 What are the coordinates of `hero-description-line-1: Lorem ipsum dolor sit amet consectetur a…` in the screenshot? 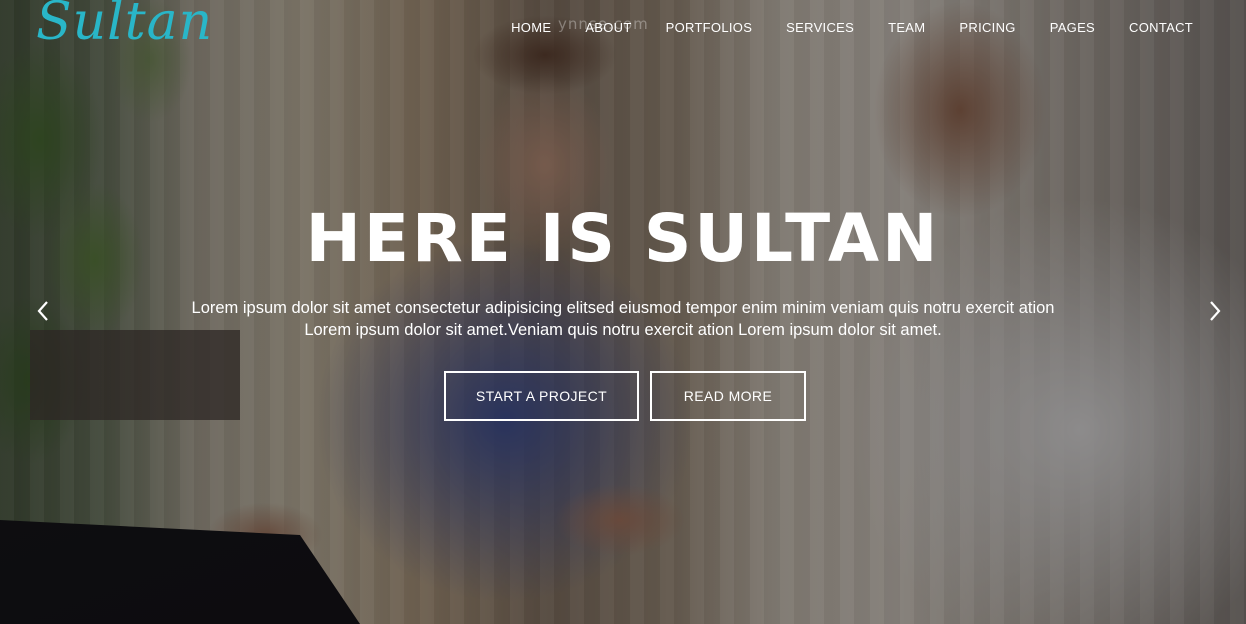 It's located at (623, 308).